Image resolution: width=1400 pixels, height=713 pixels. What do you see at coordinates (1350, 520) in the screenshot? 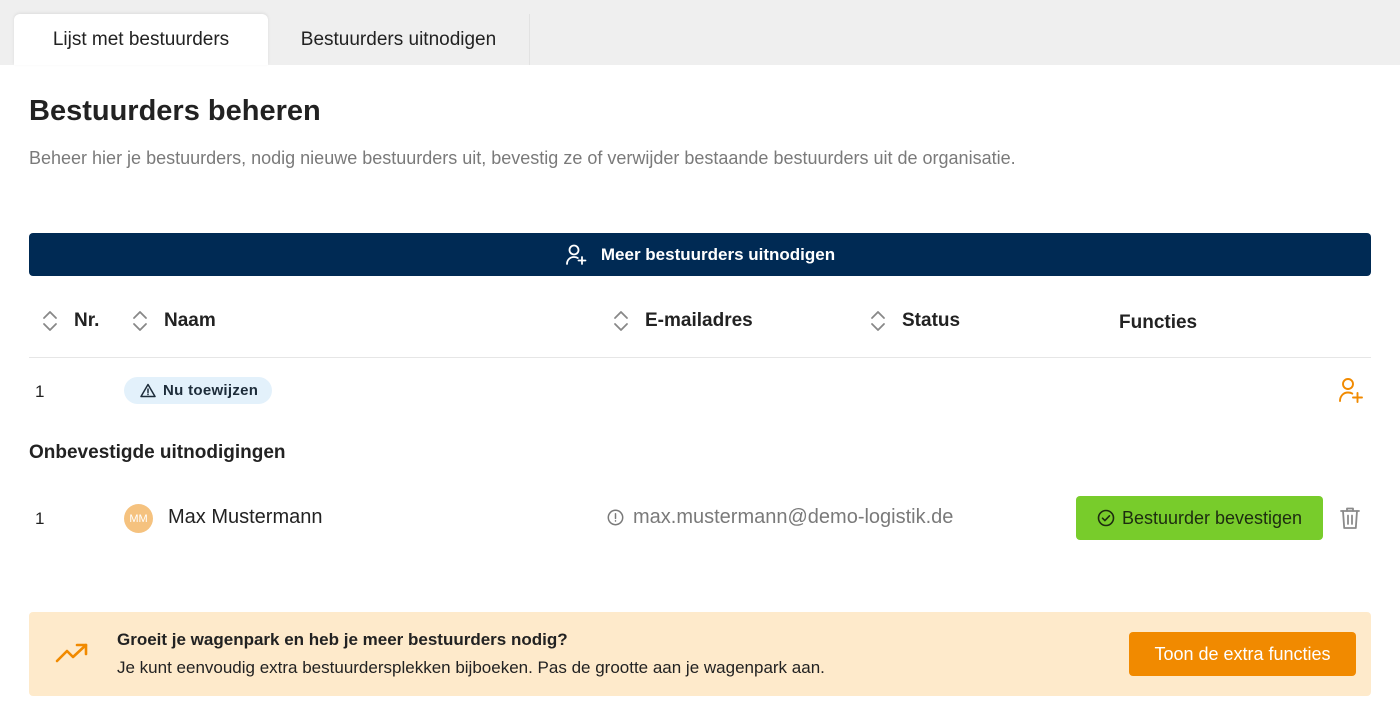
I see `trash-icon` at bounding box center [1350, 520].